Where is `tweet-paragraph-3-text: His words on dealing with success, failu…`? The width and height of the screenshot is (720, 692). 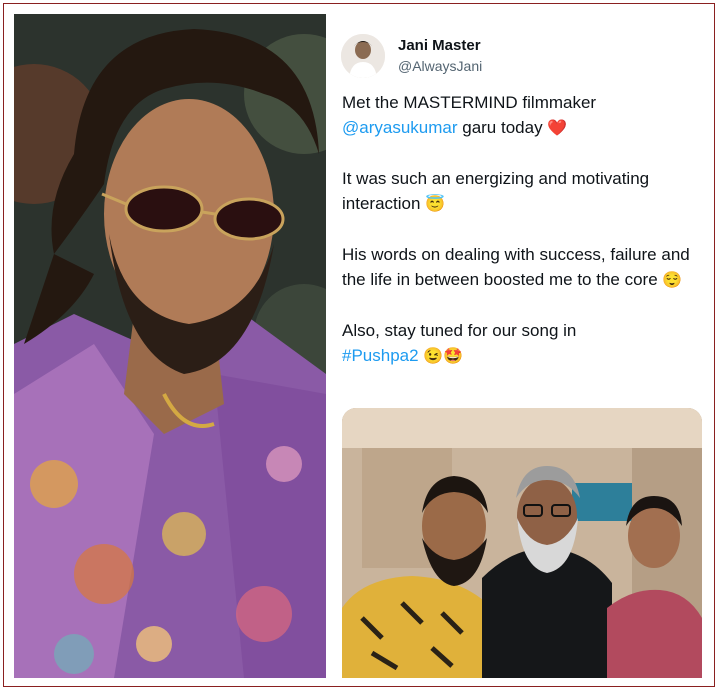 tweet-paragraph-3-text: His words on dealing with success, failu… is located at coordinates (516, 267).